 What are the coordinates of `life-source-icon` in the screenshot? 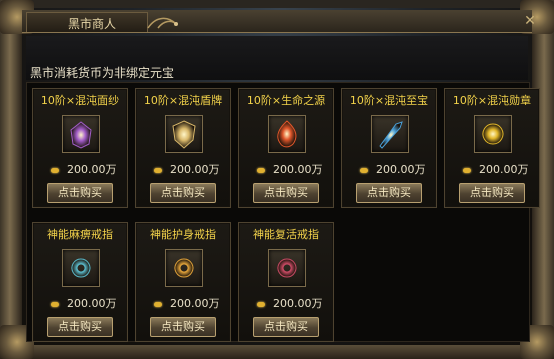 It's located at (287, 134).